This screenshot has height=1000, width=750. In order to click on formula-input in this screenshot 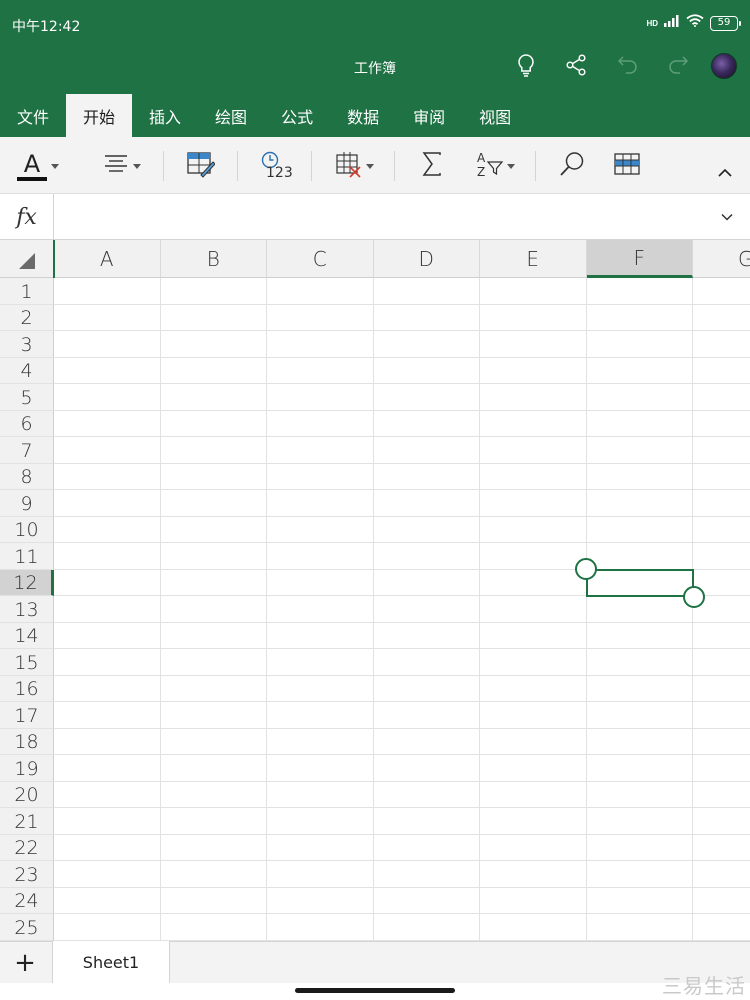, I will do `click(379, 217)`.